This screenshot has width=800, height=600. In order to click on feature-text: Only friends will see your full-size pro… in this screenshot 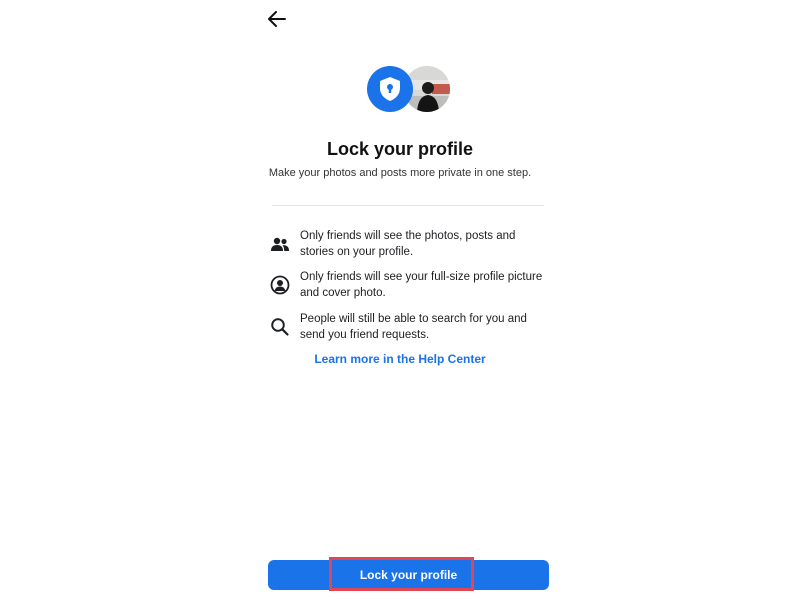, I will do `click(421, 285)`.